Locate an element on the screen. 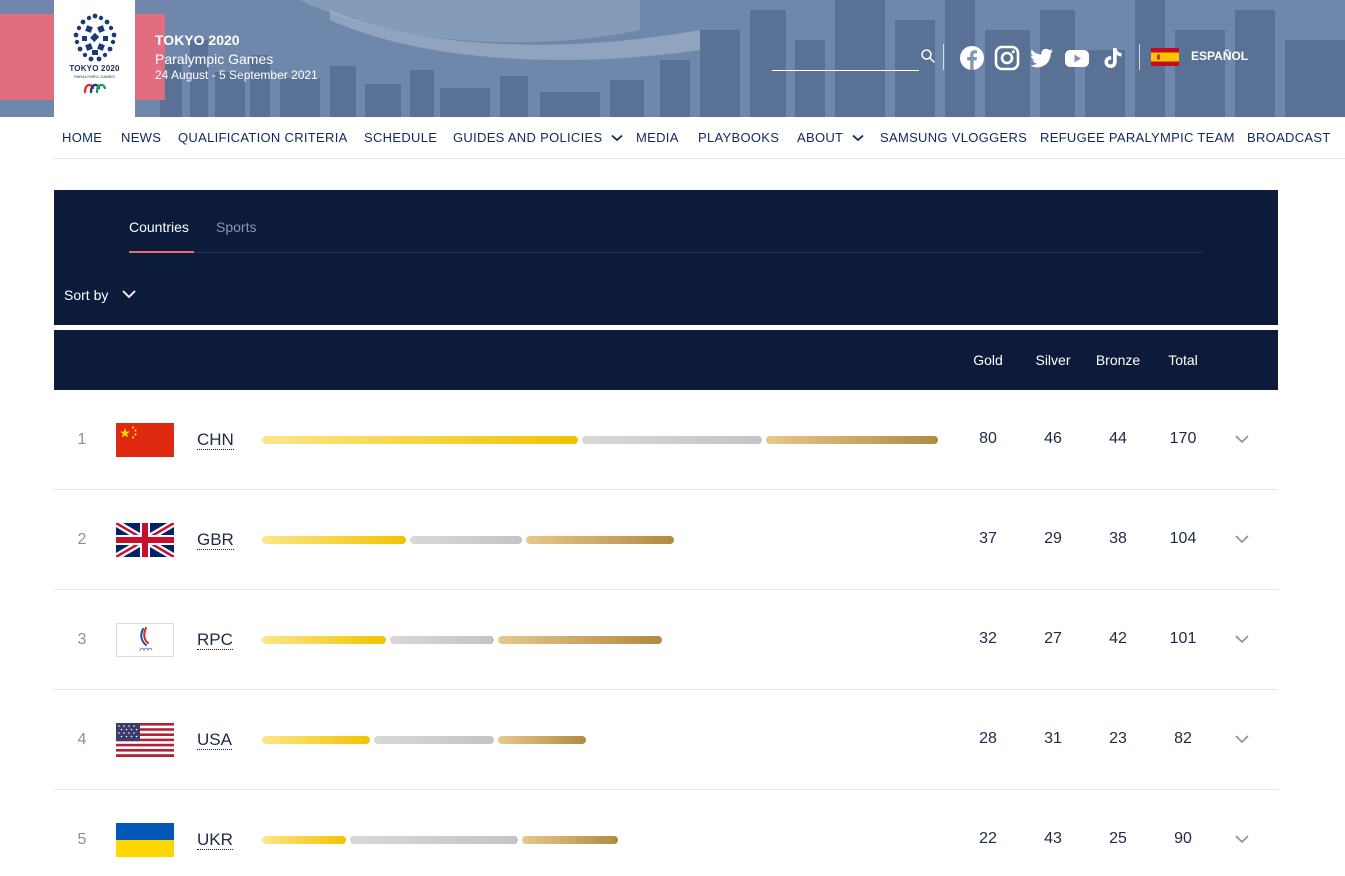  table-row: 5 UKR 22 43 25 90 is located at coordinates (666, 833).